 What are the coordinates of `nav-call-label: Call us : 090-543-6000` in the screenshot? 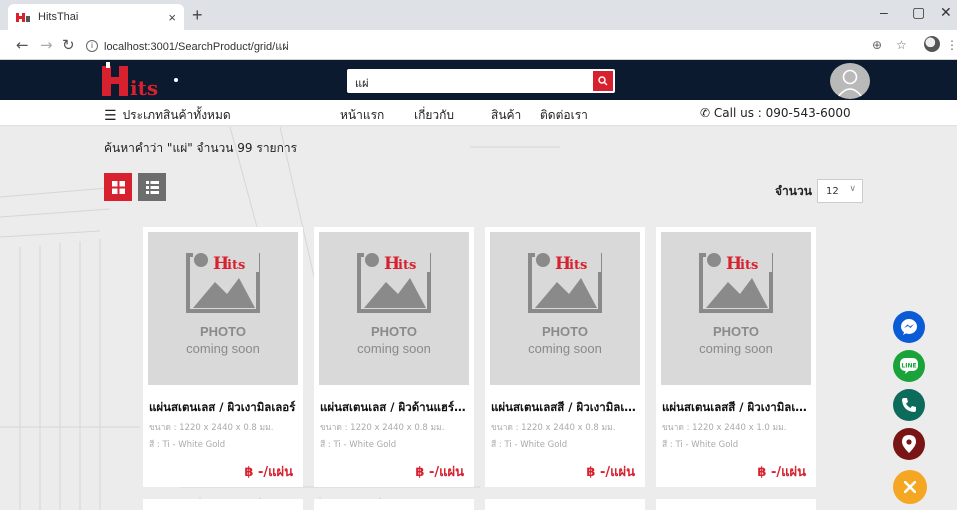 It's located at (782, 113).